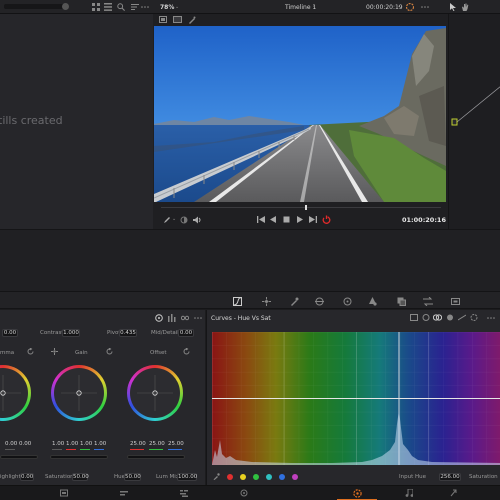 Image resolution: width=500 pixels, height=500 pixels. What do you see at coordinates (474, 317) in the screenshot?
I see `curve-satsat-icon` at bounding box center [474, 317].